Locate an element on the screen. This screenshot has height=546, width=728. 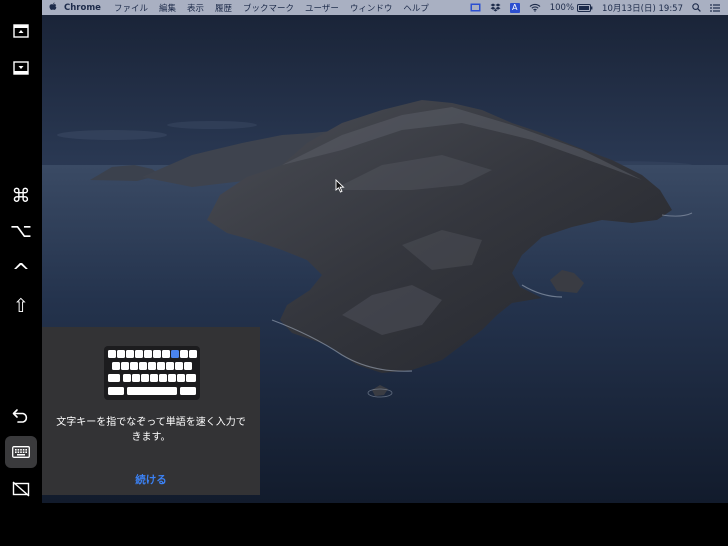
shift-key-button: ⇧ is located at coordinates (21, 306).